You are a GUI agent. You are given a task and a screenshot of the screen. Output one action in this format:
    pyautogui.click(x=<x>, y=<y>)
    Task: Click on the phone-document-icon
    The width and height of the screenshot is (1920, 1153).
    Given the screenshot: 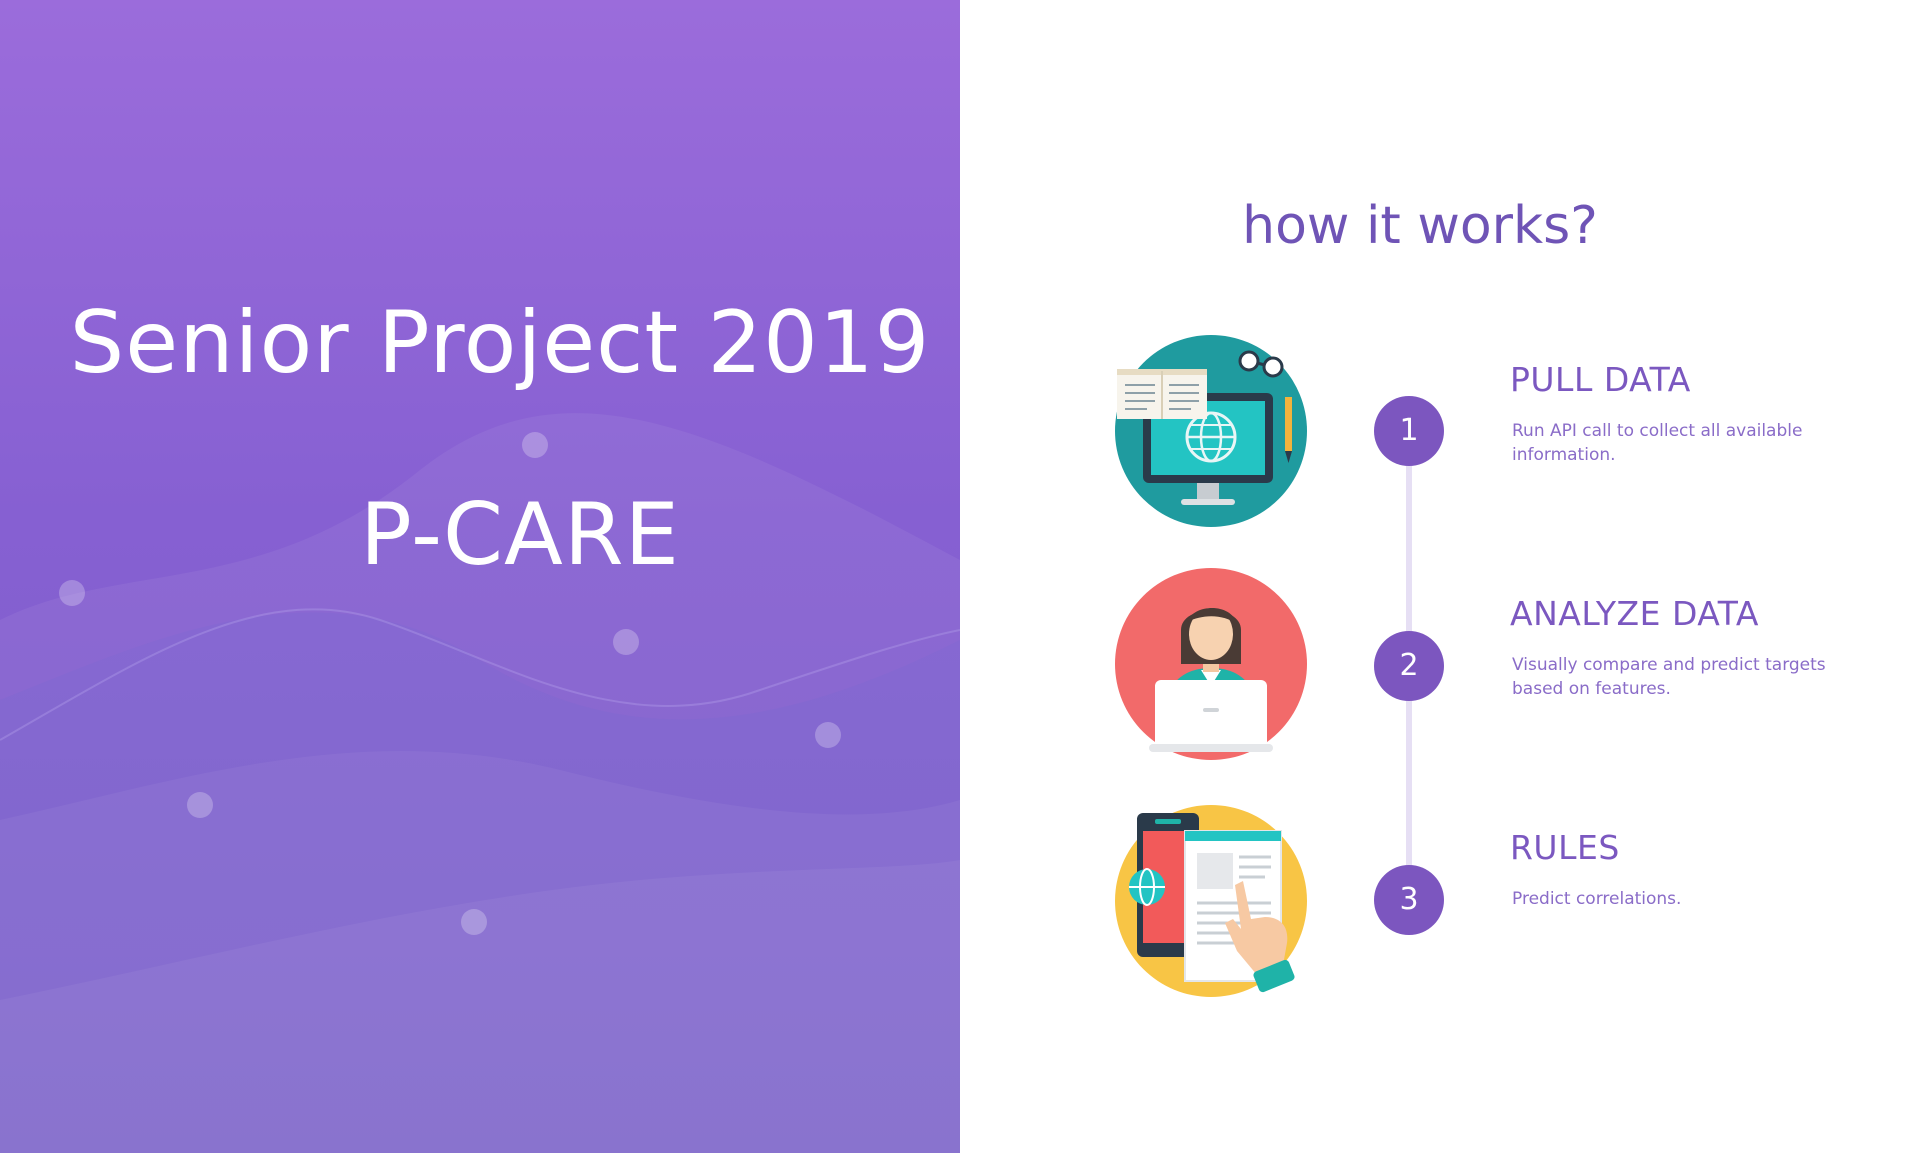 What is the action you would take?
    pyautogui.click(x=1211, y=901)
    